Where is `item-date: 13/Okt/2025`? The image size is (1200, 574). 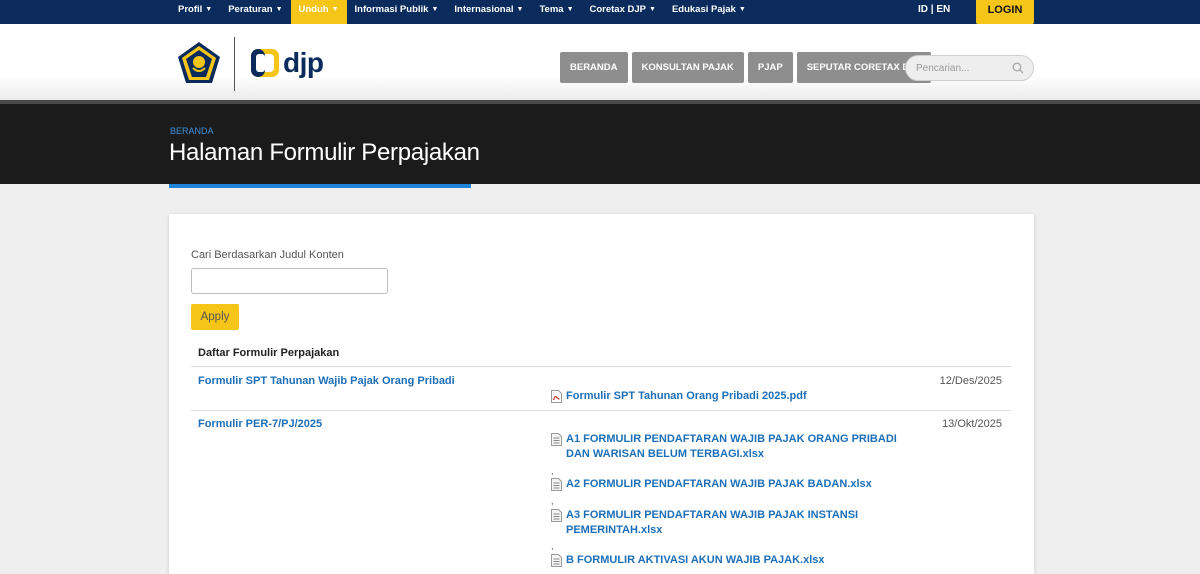
item-date: 13/Okt/2025 is located at coordinates (972, 424).